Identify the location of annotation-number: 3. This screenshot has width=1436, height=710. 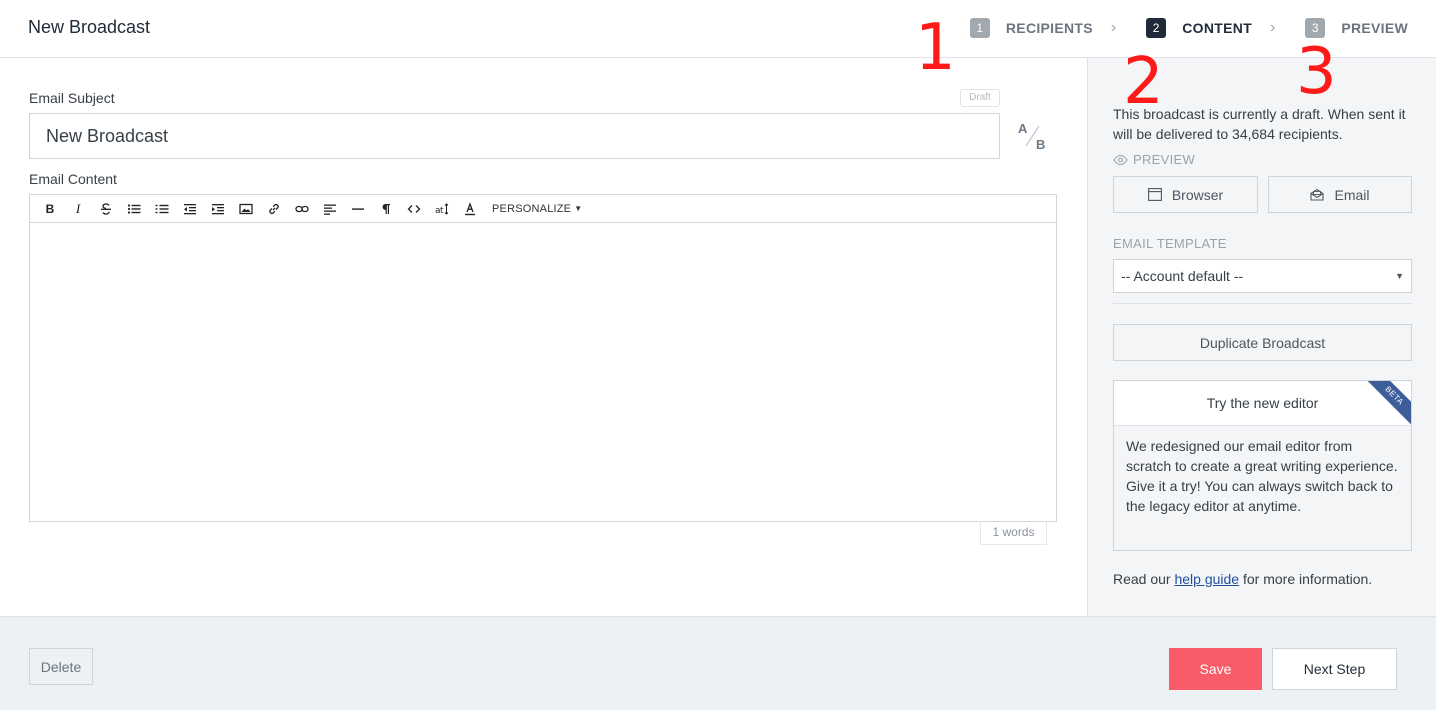
(1316, 72).